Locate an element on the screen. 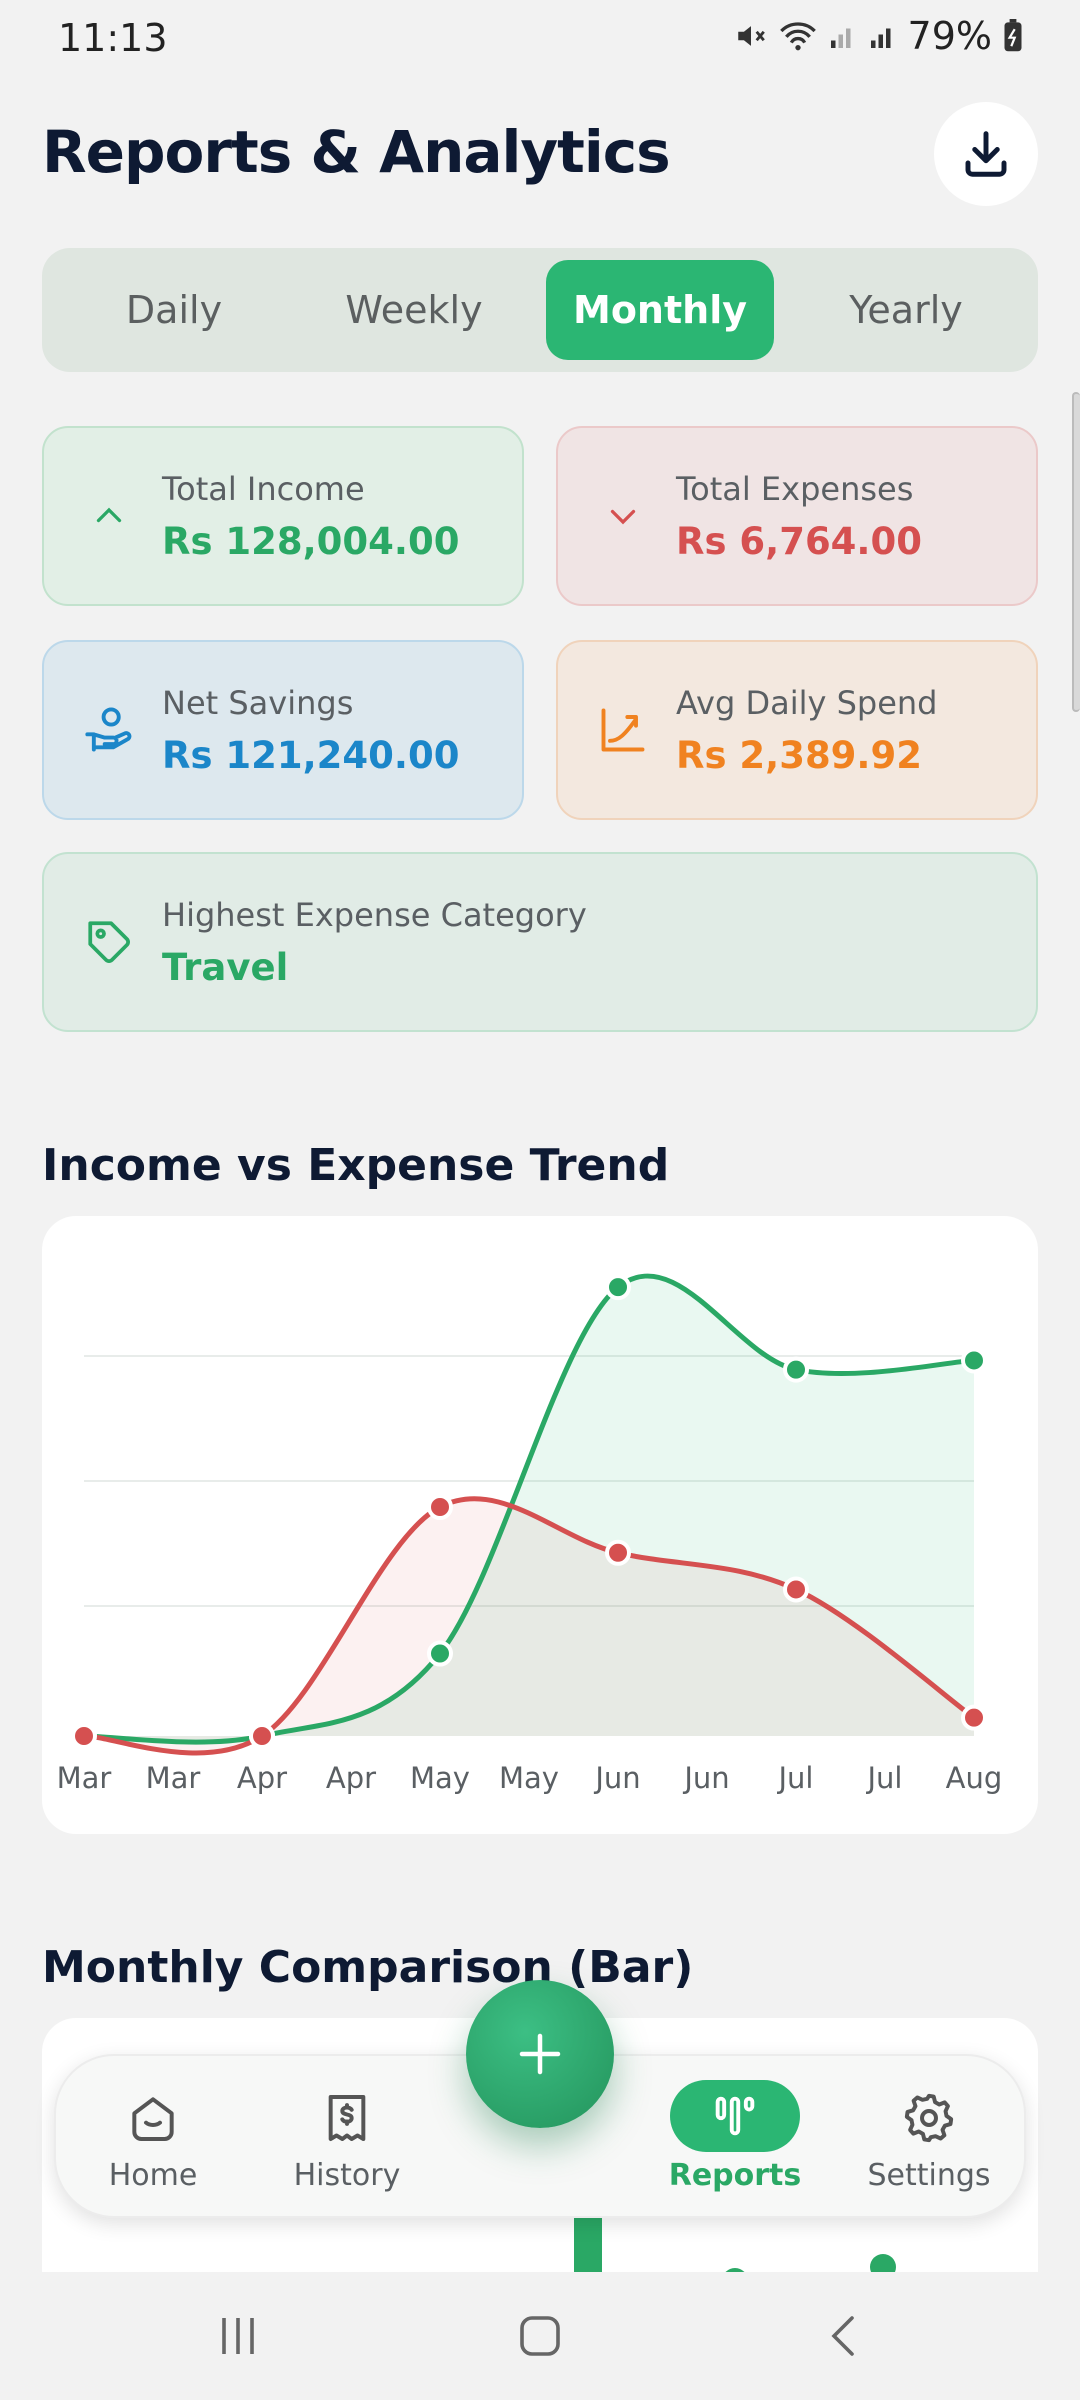 Image resolution: width=1080 pixels, height=2400 pixels. nav-history: History is located at coordinates (347, 2138).